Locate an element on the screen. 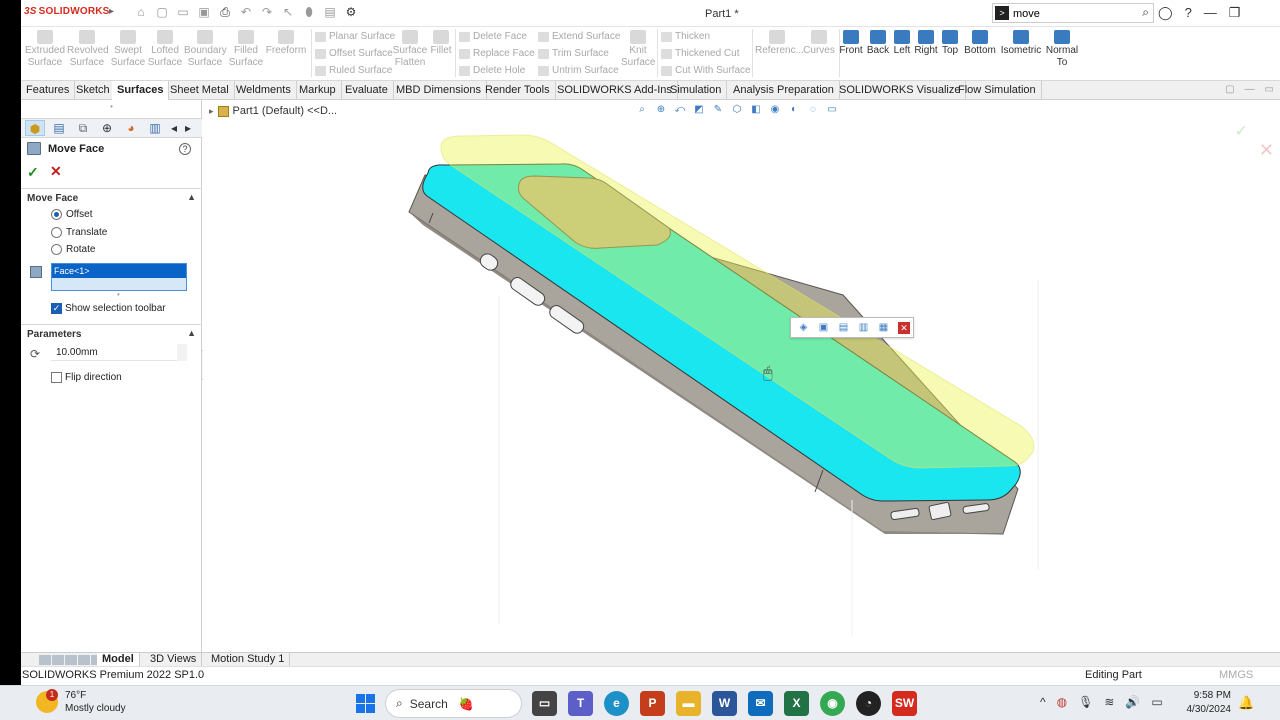 The width and height of the screenshot is (1280, 720). tab-motion-study: Motion Study 1 is located at coordinates (248, 660).